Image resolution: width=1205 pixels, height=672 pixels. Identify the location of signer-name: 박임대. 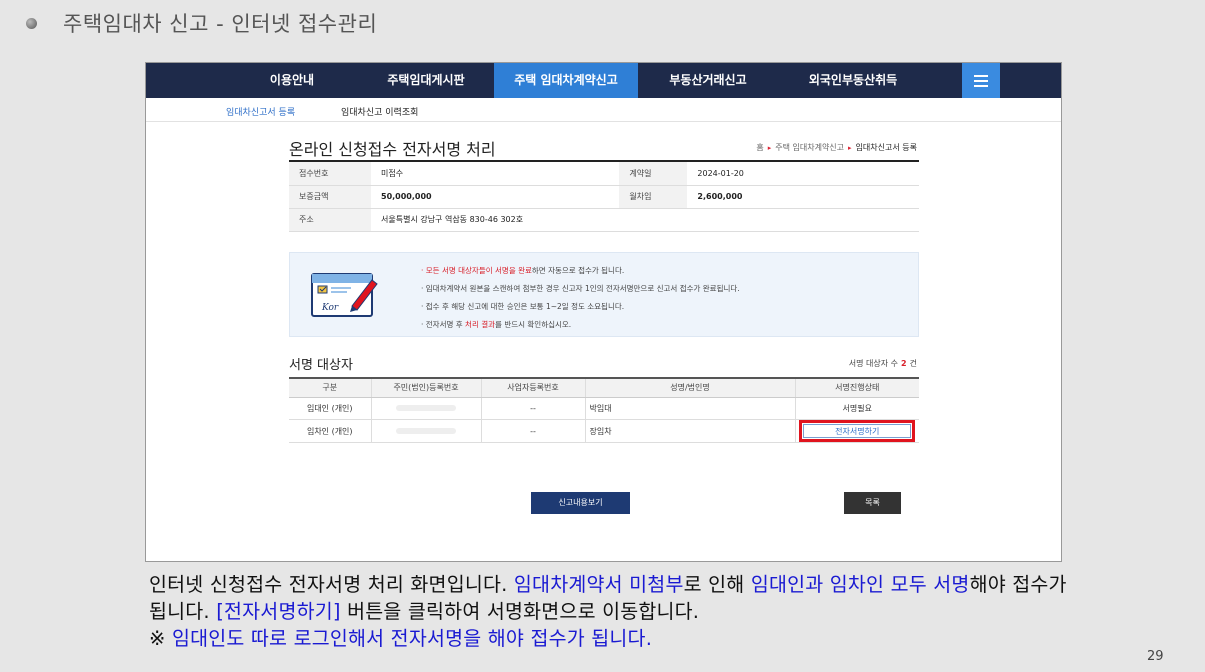
(689, 408).